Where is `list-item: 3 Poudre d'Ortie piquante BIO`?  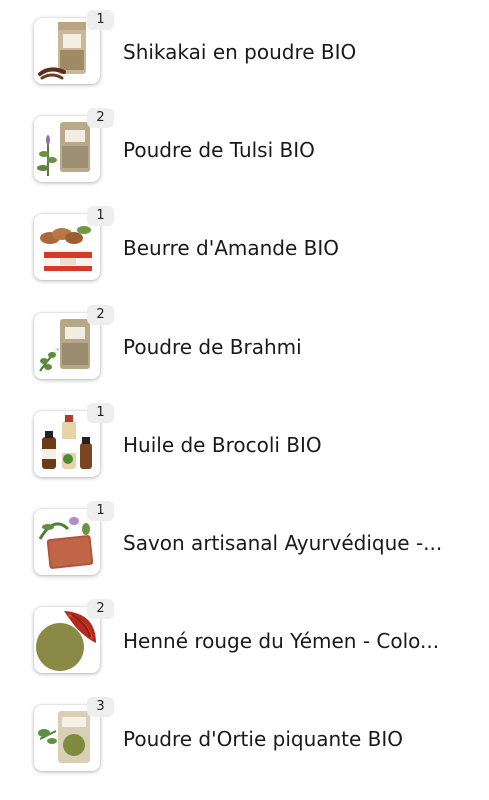 list-item: 3 Poudre d'Ortie piquante BIO is located at coordinates (244, 737).